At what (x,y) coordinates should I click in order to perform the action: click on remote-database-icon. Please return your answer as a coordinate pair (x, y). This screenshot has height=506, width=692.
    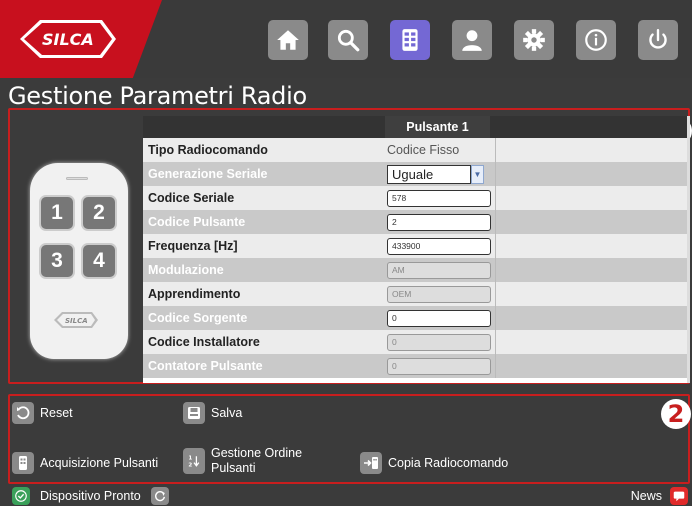
    Looking at the image, I should click on (410, 40).